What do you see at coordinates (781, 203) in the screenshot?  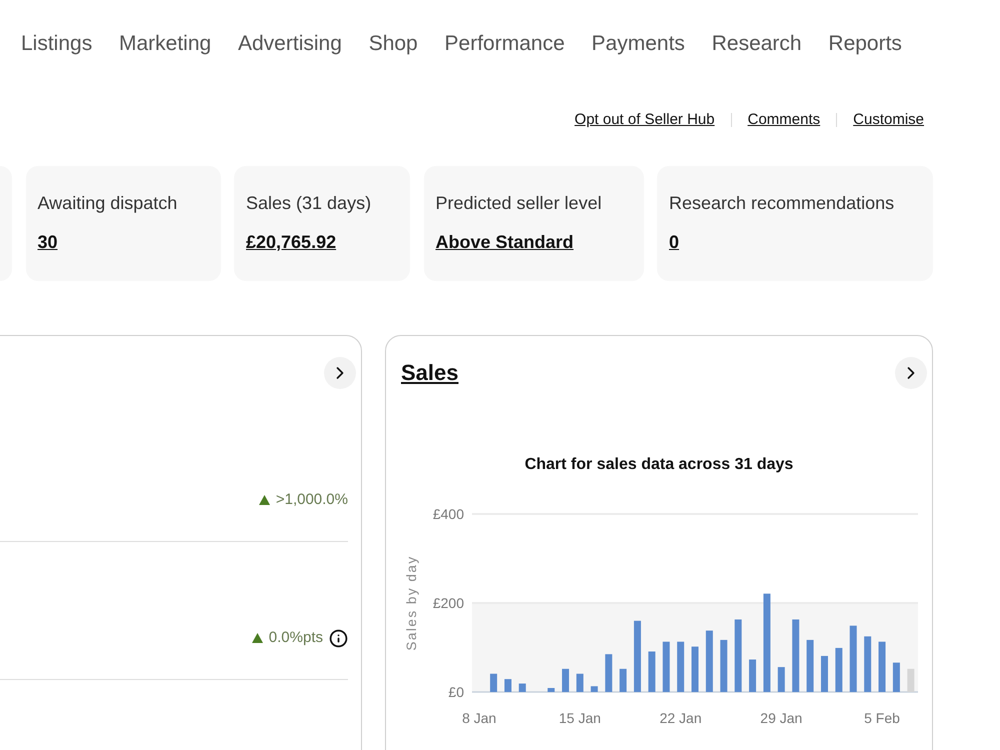 I see `card-label: Research recommendations` at bounding box center [781, 203].